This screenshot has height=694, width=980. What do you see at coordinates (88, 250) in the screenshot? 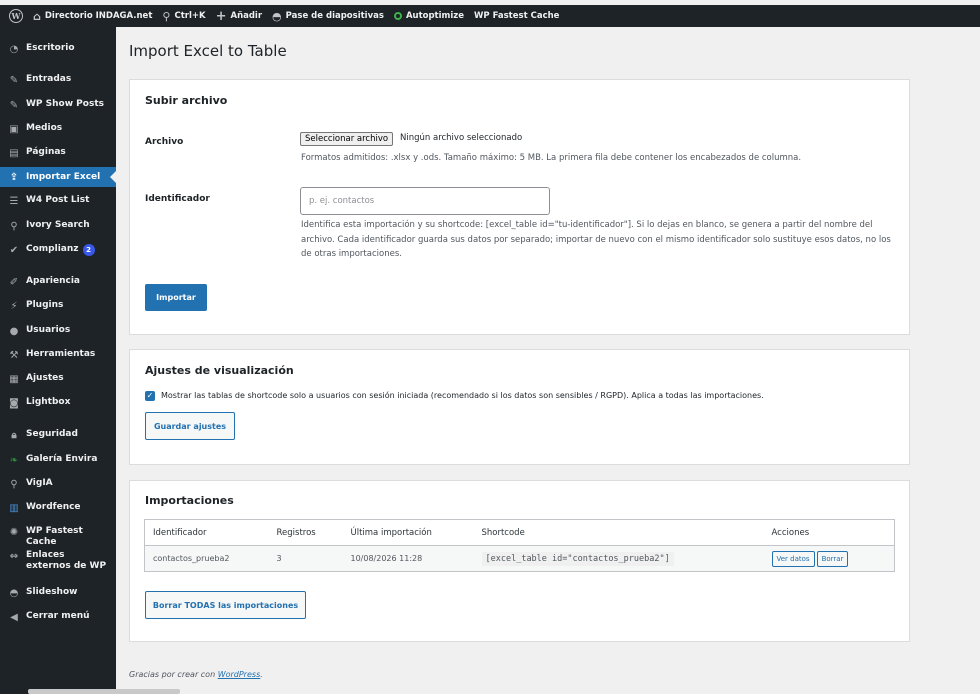
I see `notification-badge: 2` at bounding box center [88, 250].